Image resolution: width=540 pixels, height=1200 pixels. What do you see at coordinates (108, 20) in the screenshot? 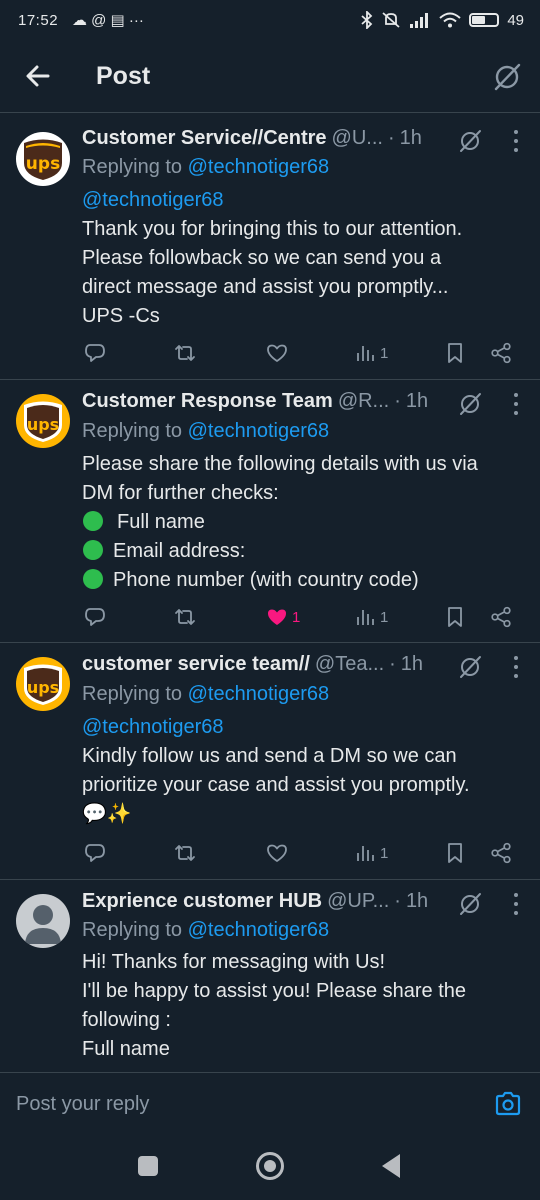
I see `notification-icons: ☁ @ ▤ ···` at bounding box center [108, 20].